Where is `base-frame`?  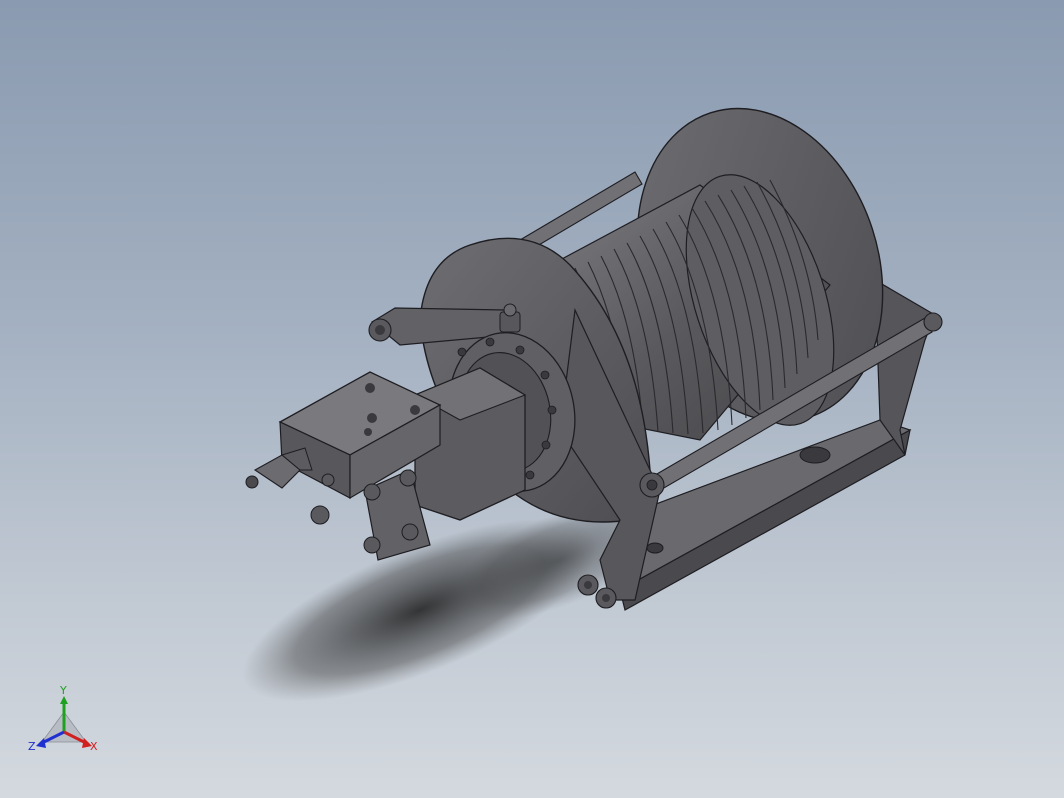 base-frame is located at coordinates (765, 515).